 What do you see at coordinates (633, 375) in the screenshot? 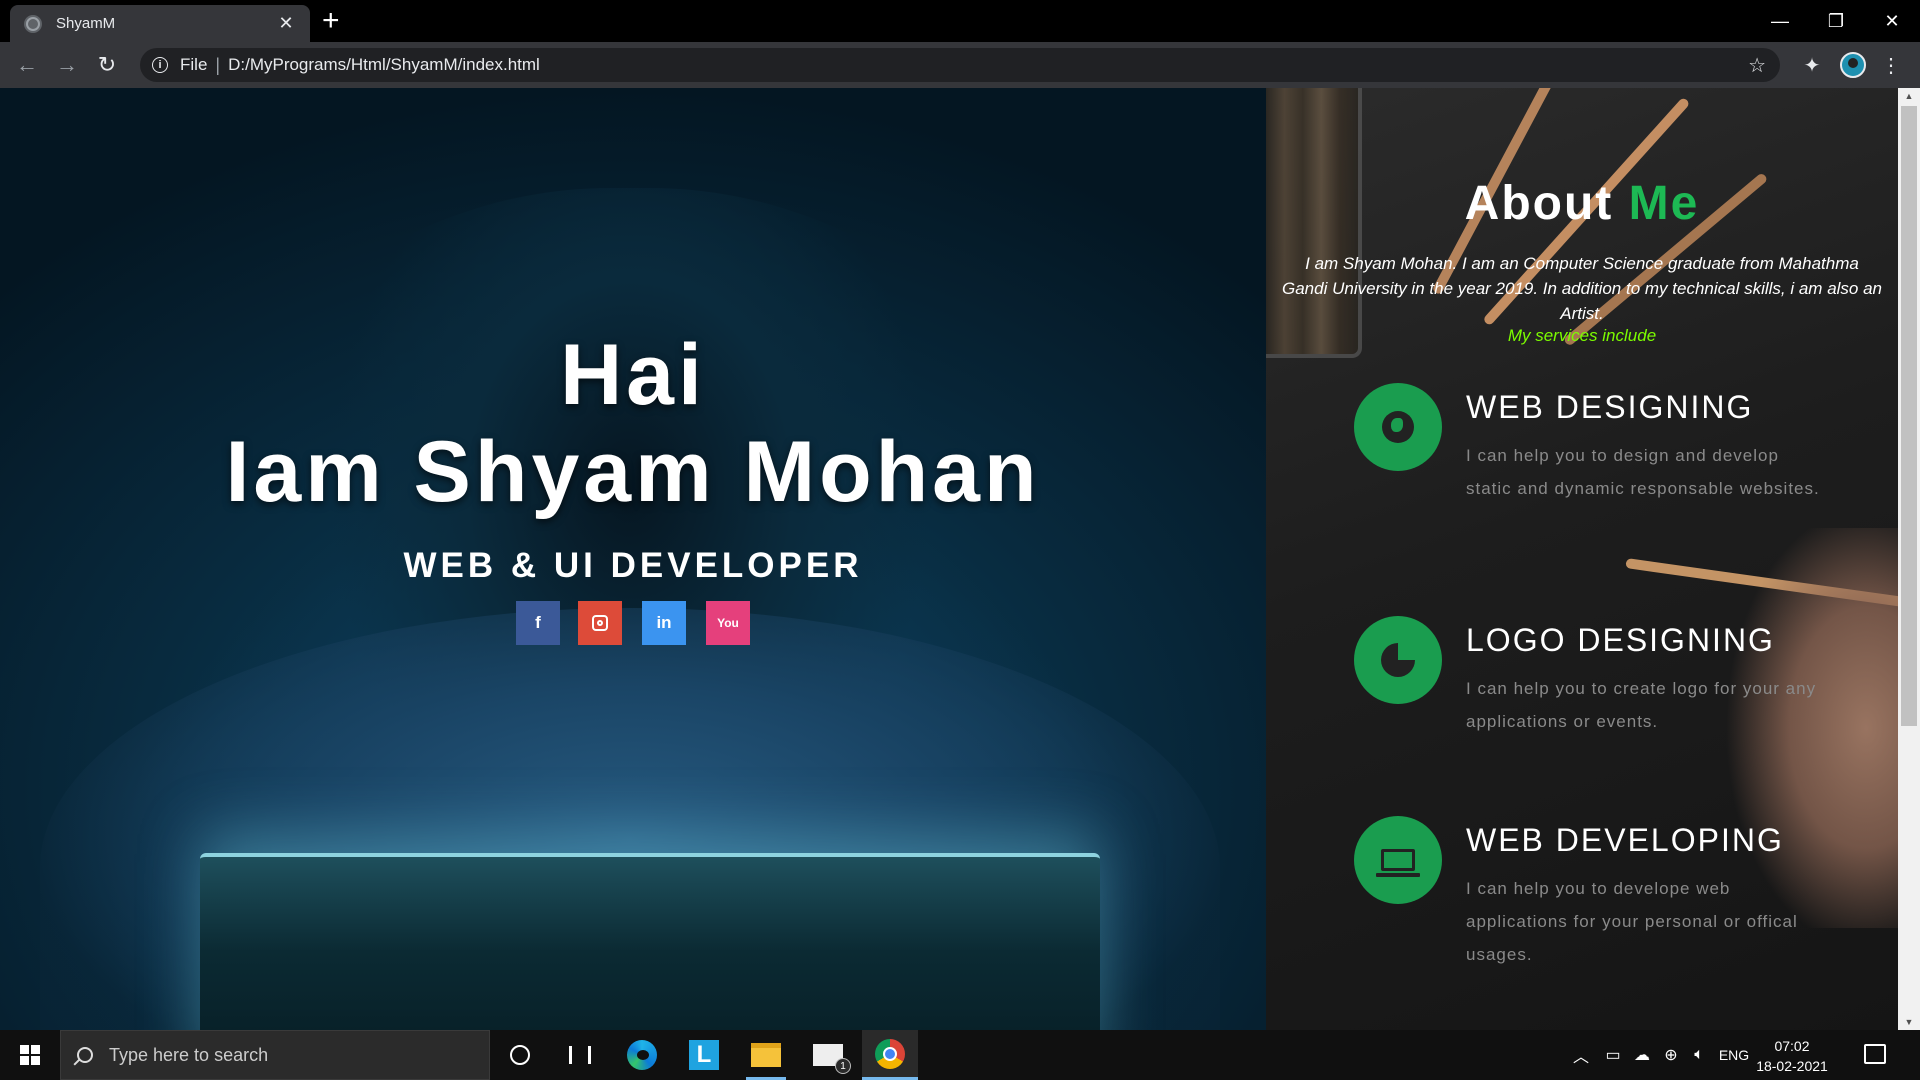
I see `hero-greeting: Hai` at bounding box center [633, 375].